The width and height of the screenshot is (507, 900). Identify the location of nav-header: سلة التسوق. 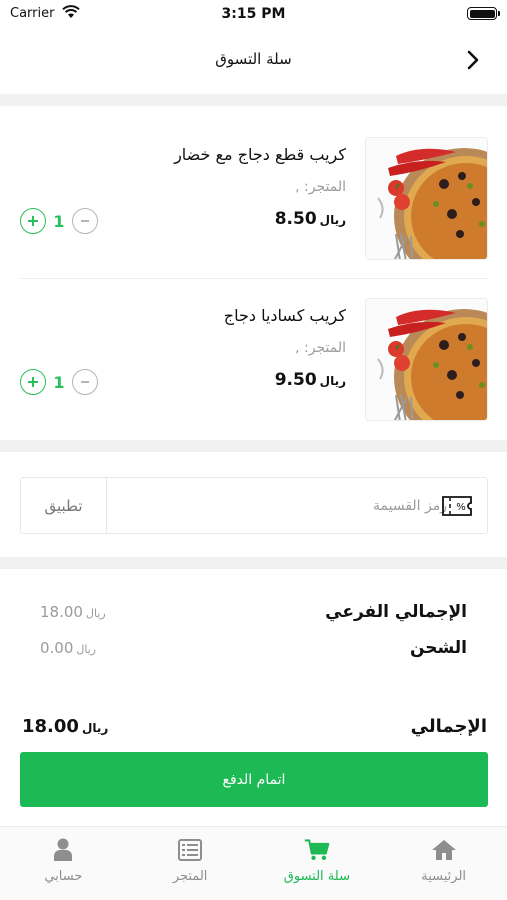
(253, 60).